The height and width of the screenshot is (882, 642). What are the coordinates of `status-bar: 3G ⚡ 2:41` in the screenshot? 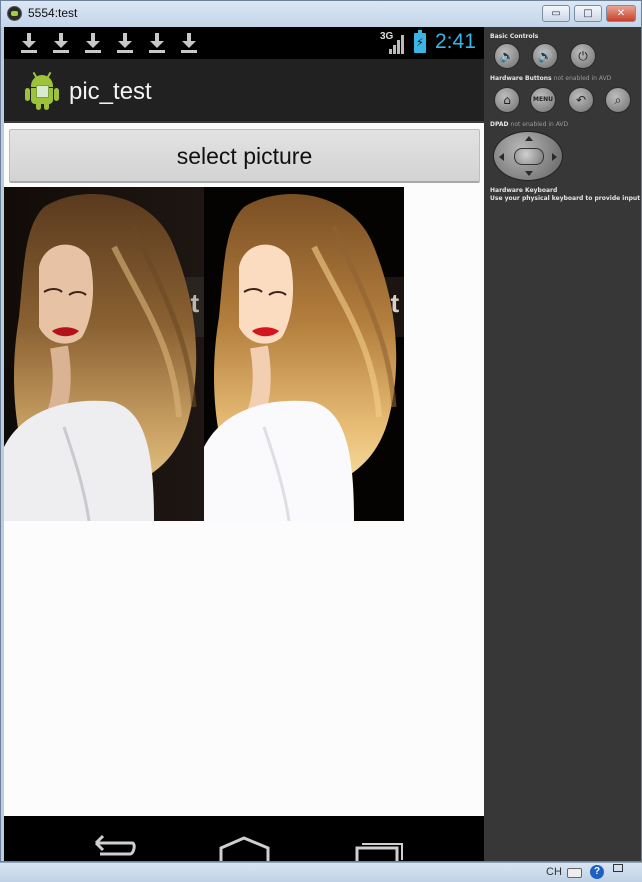 It's located at (244, 43).